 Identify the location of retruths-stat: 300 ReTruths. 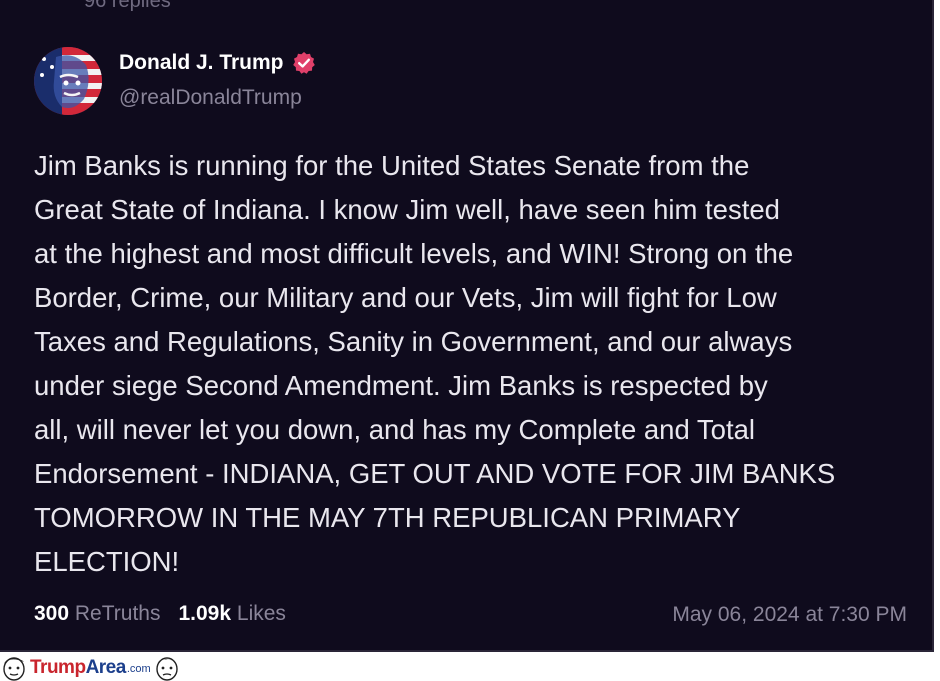
(97, 613).